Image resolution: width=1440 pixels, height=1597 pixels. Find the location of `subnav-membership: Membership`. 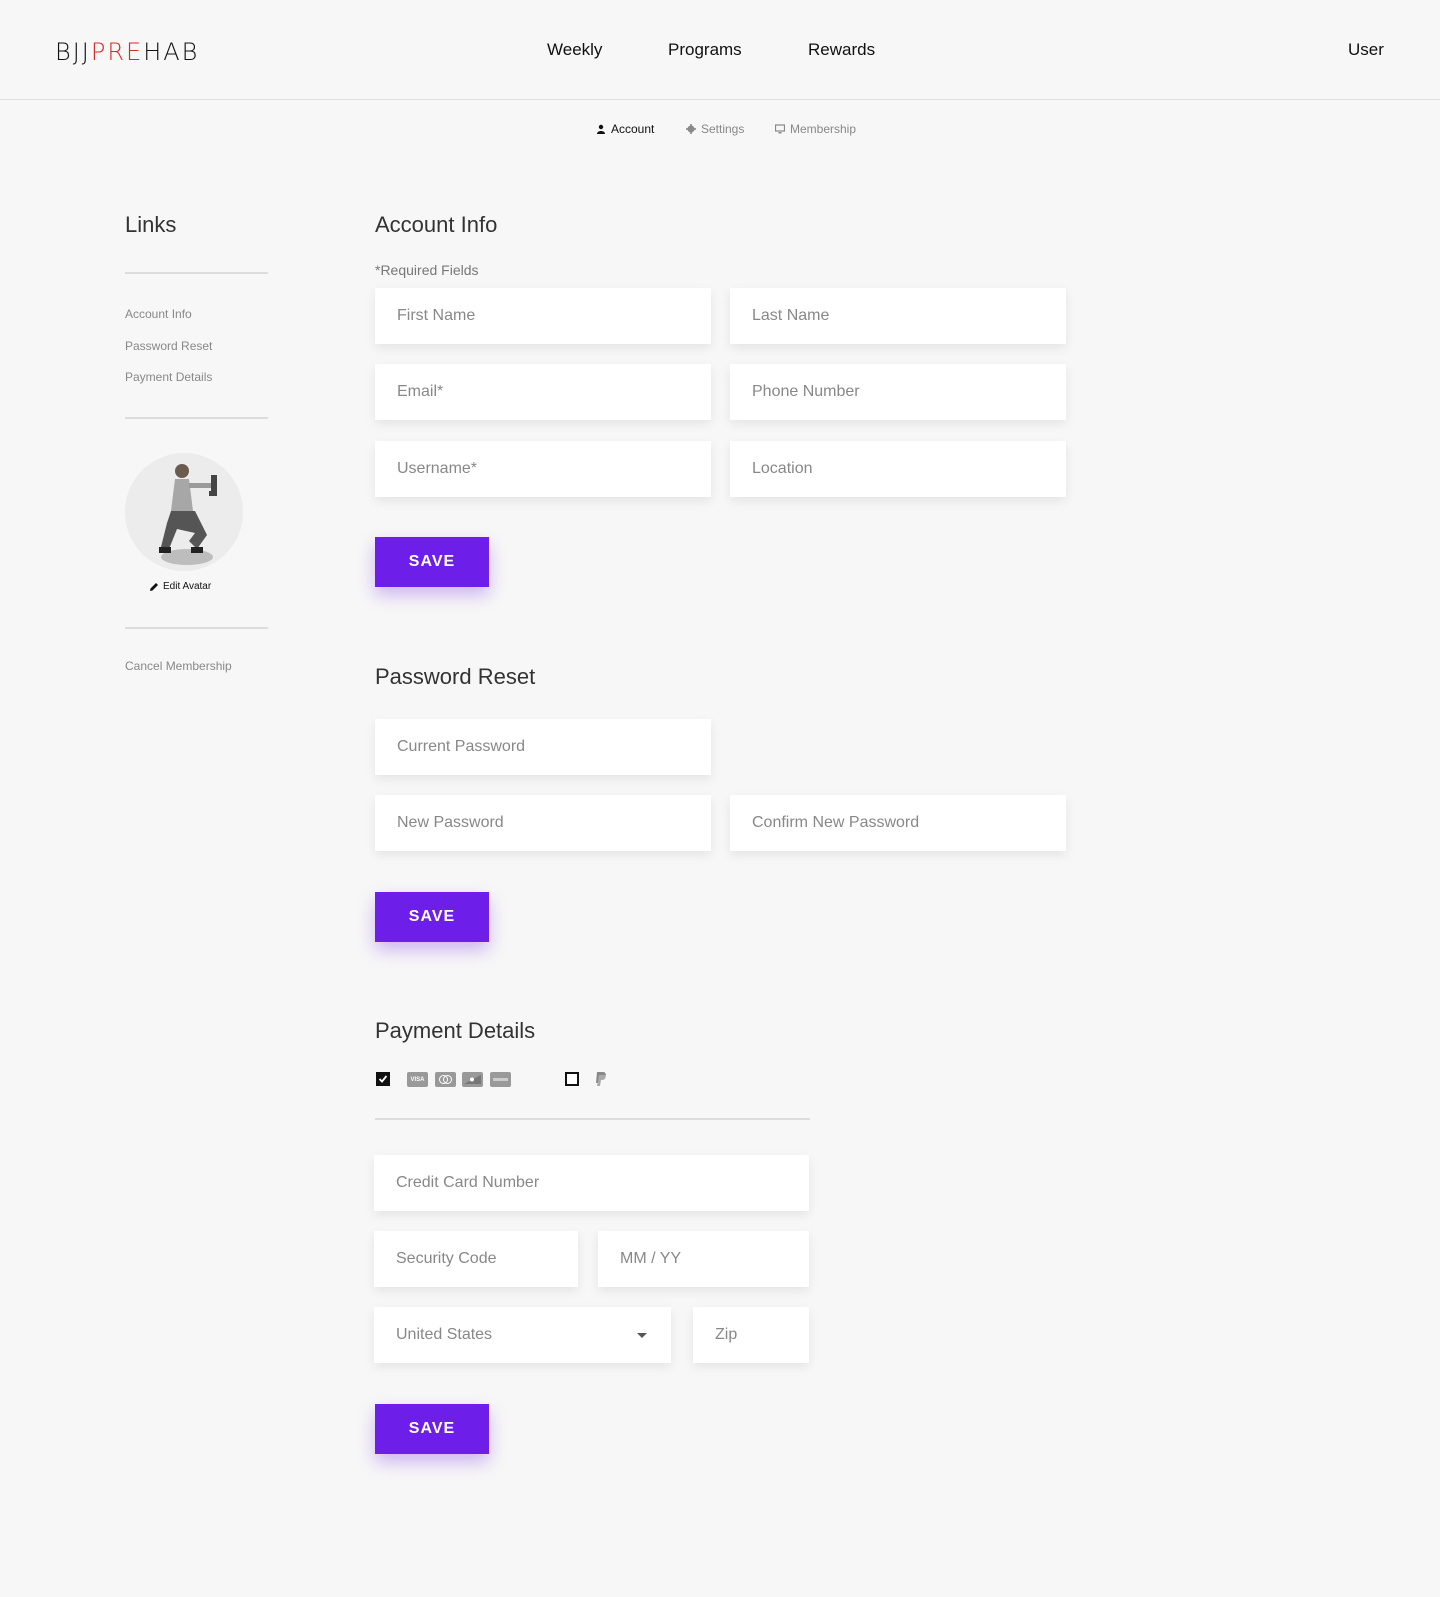

subnav-membership: Membership is located at coordinates (815, 129).